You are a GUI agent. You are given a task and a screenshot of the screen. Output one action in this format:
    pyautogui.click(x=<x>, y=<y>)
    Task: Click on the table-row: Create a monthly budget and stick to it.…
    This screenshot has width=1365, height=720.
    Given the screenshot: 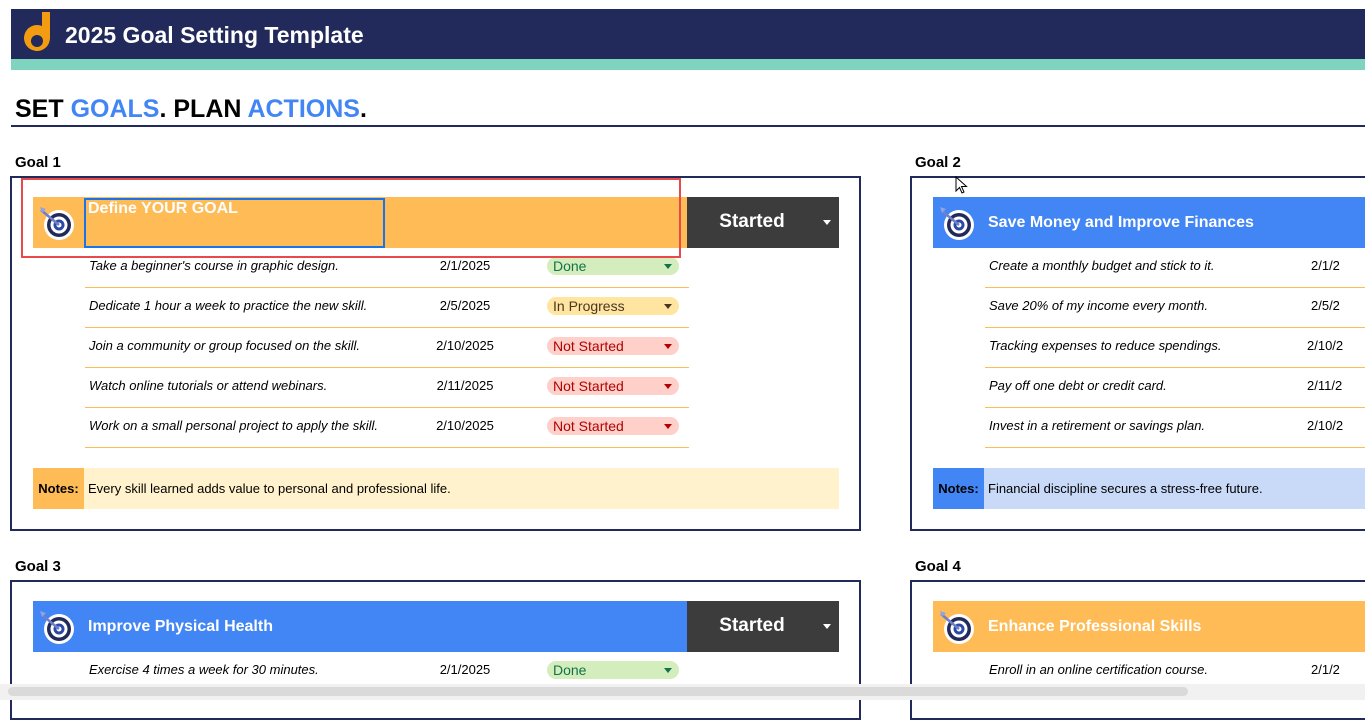 What is the action you would take?
    pyautogui.click(x=1175, y=268)
    